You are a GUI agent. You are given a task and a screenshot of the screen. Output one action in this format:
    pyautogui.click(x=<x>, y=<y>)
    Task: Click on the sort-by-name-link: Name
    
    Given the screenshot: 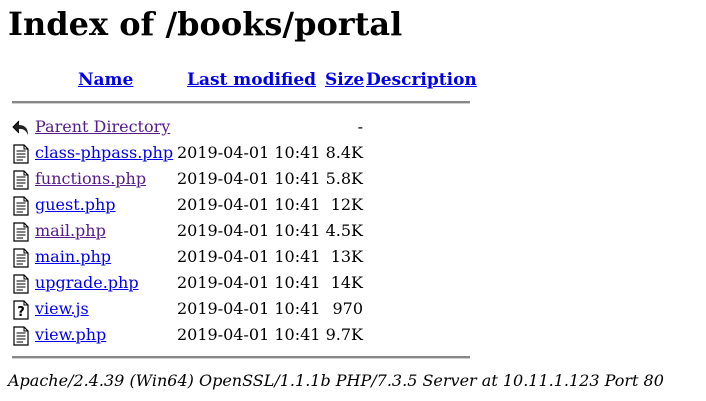 What is the action you would take?
    pyautogui.click(x=105, y=80)
    